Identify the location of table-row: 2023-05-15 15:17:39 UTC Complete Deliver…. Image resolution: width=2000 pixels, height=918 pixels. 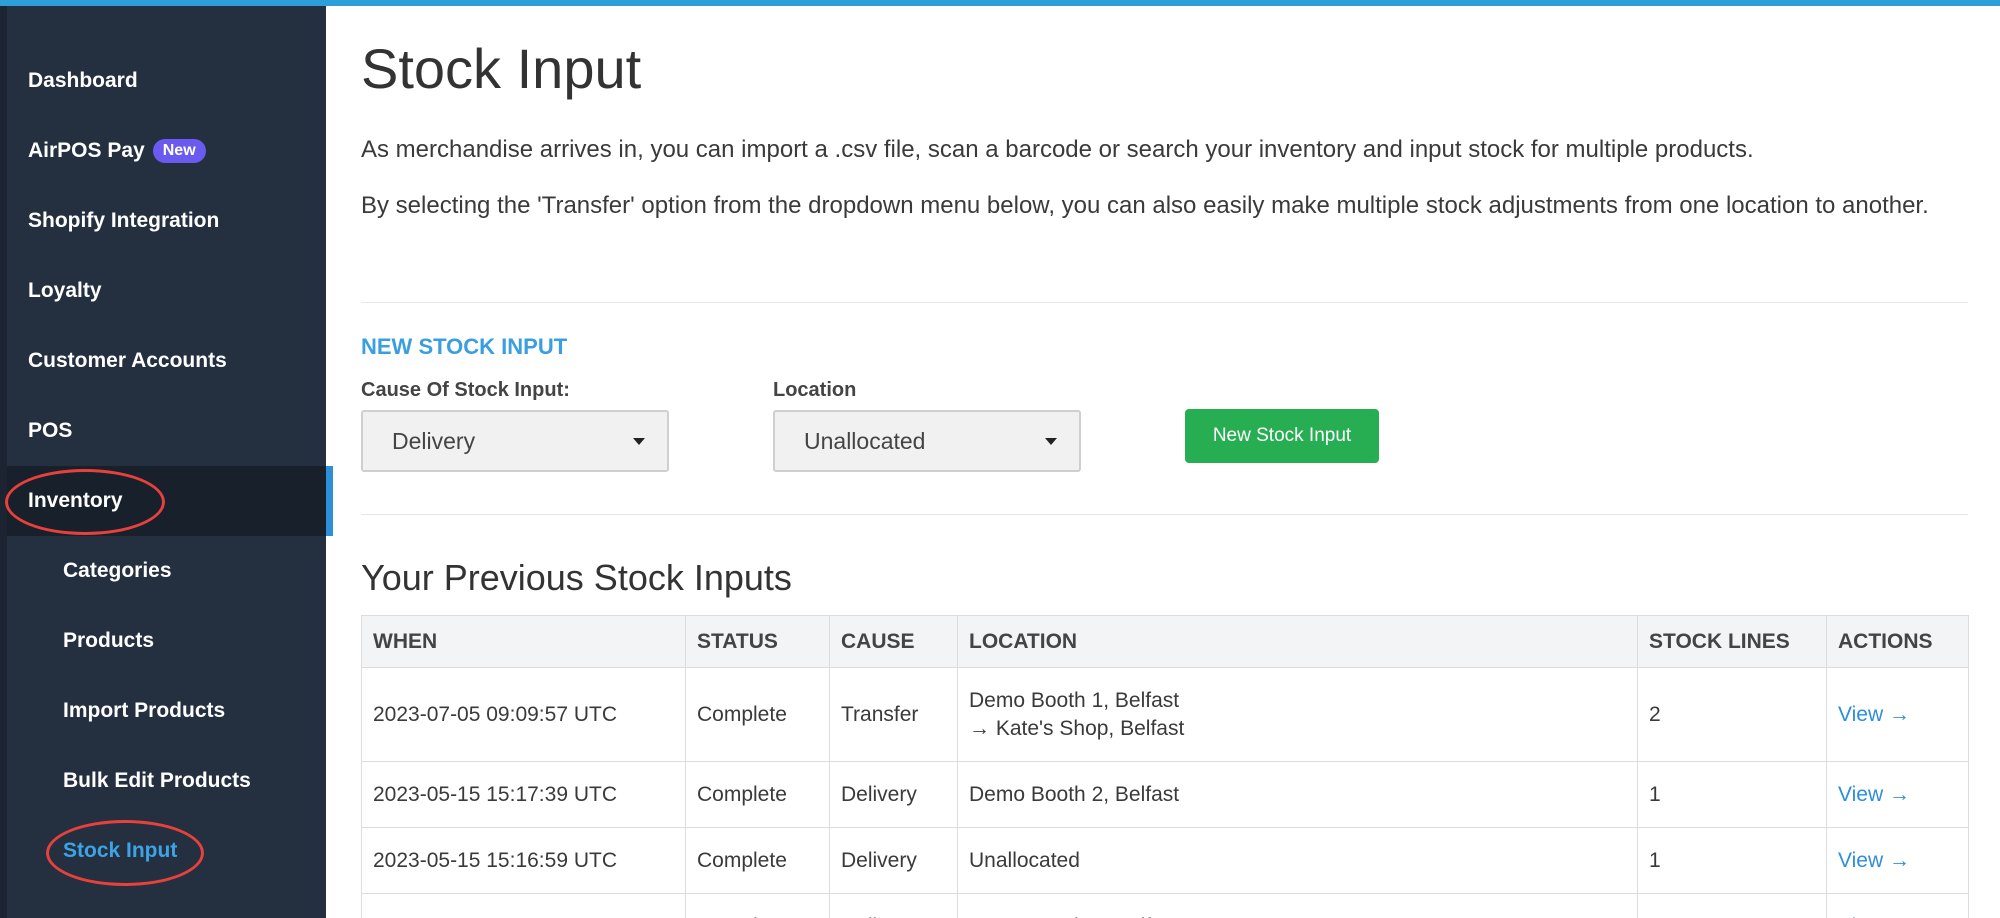
(1165, 794).